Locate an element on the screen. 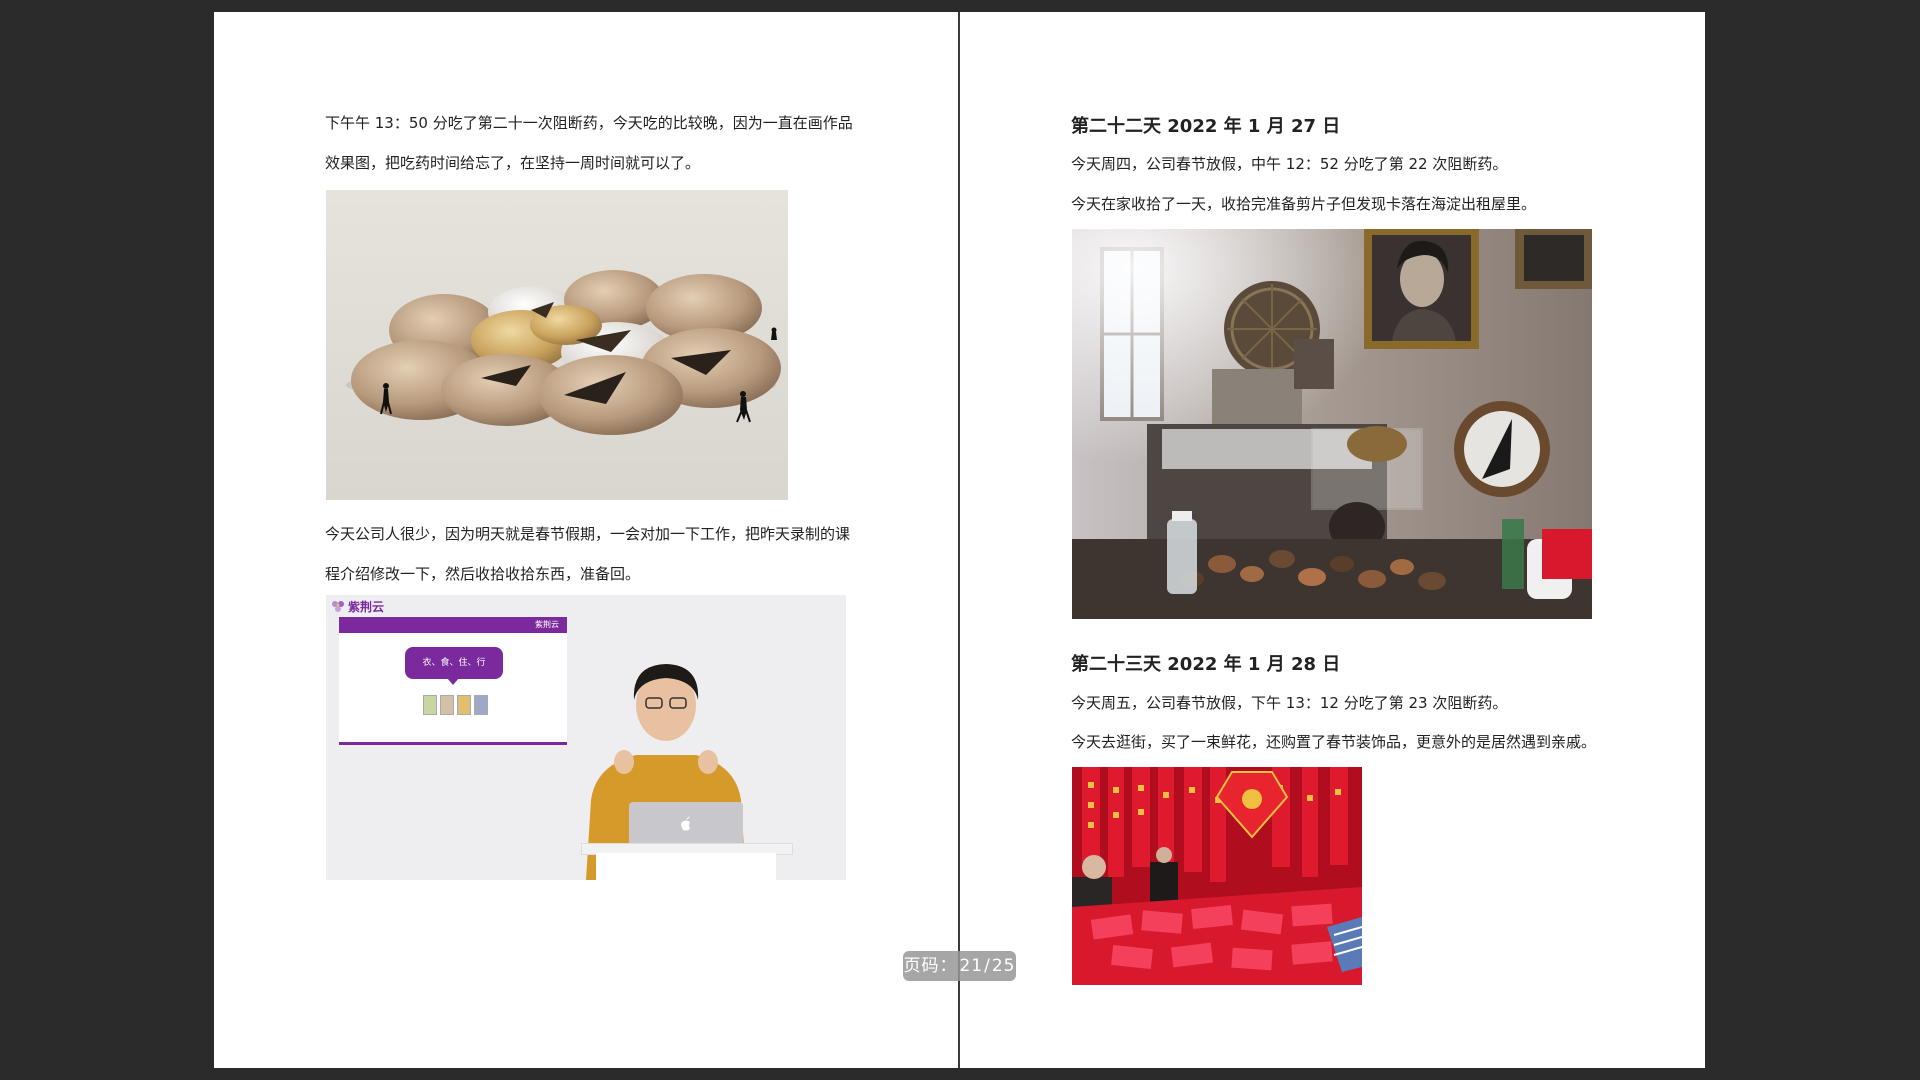 This screenshot has height=1080, width=1920. laptop-screen is located at coordinates (686, 823).